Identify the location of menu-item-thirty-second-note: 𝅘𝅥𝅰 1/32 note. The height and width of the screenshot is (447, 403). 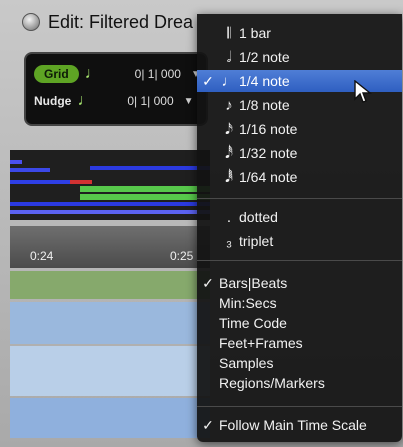
(299, 153).